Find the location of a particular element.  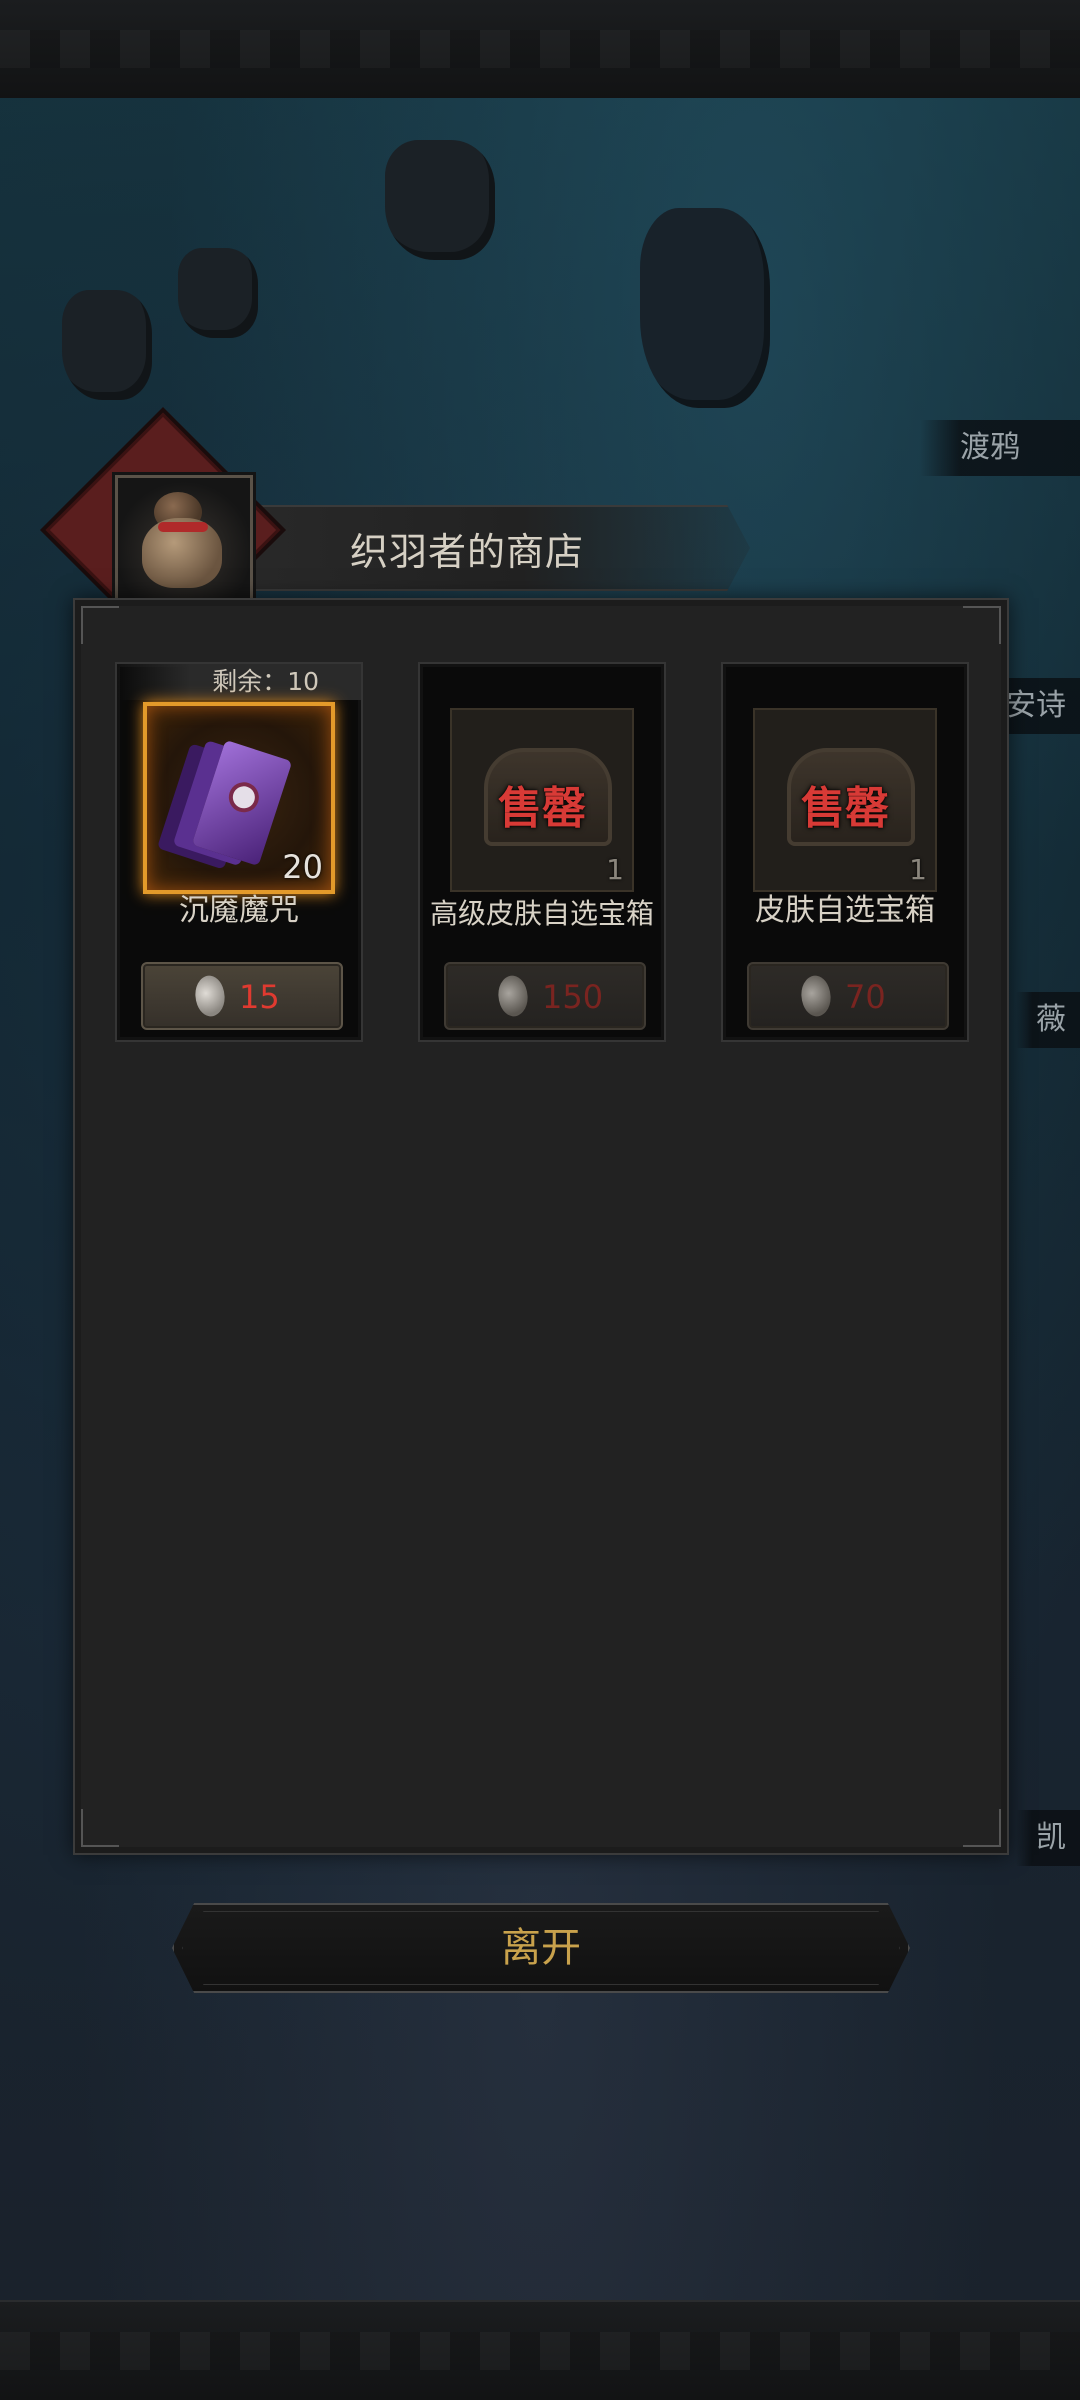

item-price: 15 is located at coordinates (259, 997).